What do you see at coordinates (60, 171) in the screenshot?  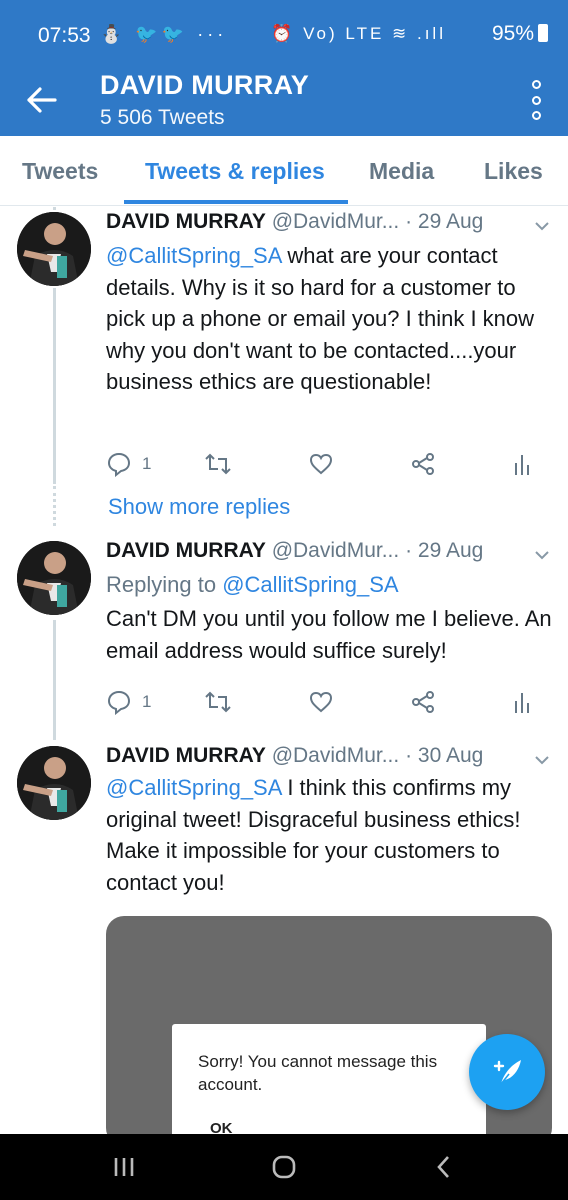 I see `tab-tweets: Tweets` at bounding box center [60, 171].